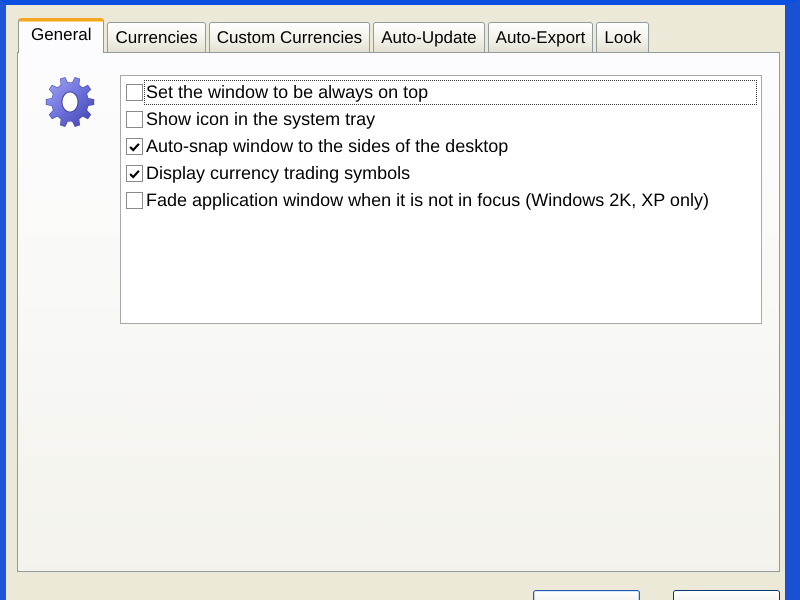 The height and width of the screenshot is (600, 800). Describe the element at coordinates (450, 92) in the screenshot. I see `option-label: Set the window to be always on top` at that location.